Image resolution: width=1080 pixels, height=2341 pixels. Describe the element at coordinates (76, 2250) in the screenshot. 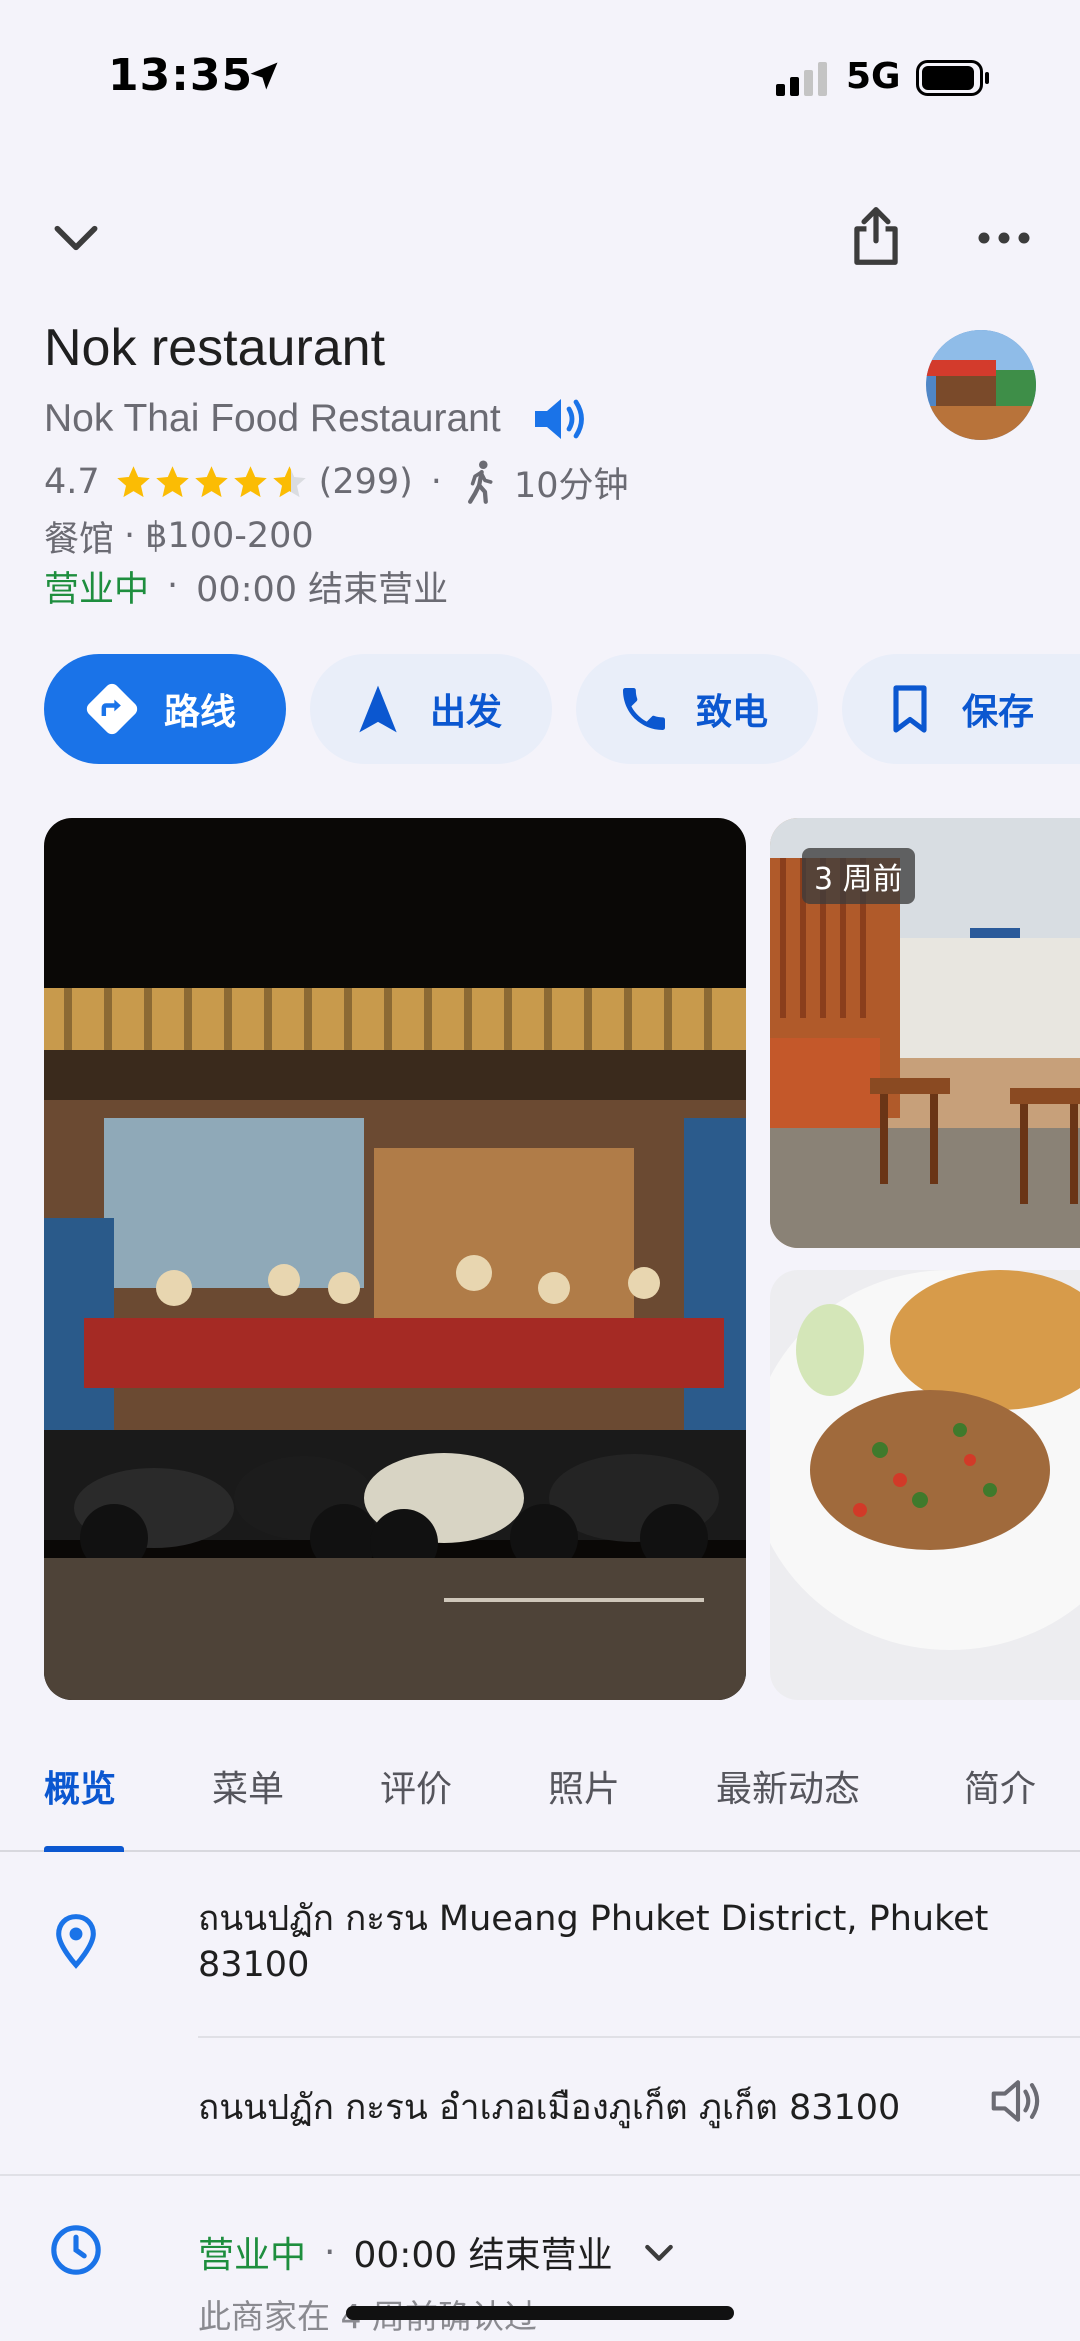

I see `clock-icon` at that location.